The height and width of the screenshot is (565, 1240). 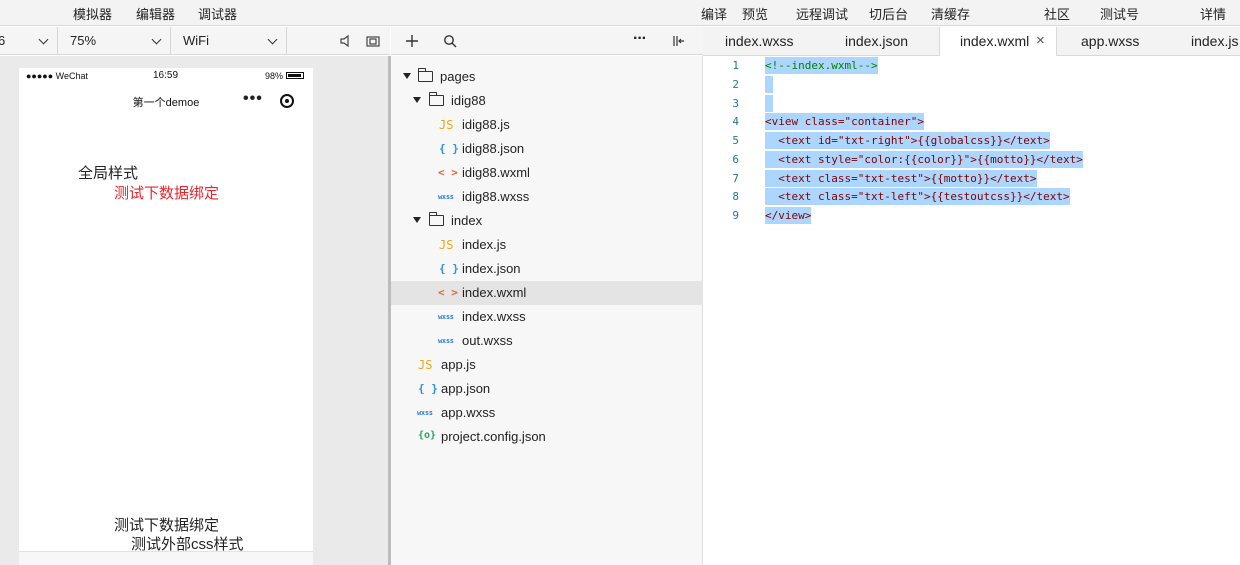 I want to click on tree-file-out-wxss: wxss out.wxss, so click(x=547, y=341).